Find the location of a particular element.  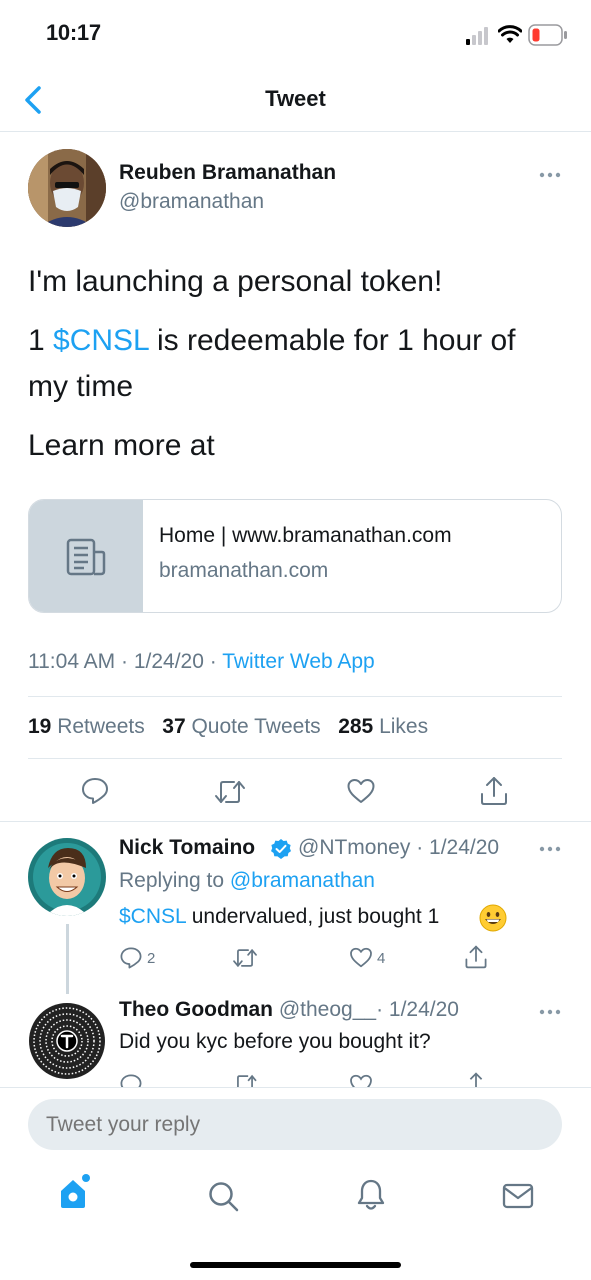

card-thumbnail is located at coordinates (86, 556).